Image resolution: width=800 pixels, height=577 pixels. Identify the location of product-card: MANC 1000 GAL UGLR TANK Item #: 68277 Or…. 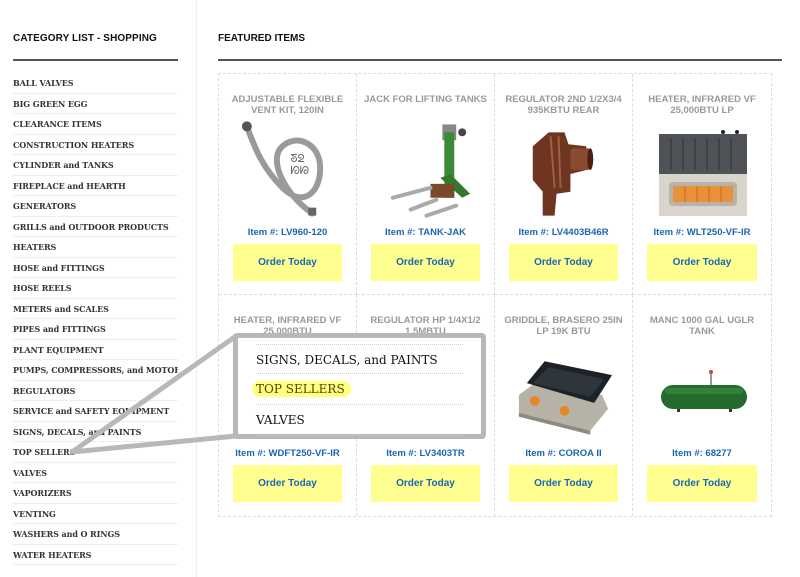
(702, 405).